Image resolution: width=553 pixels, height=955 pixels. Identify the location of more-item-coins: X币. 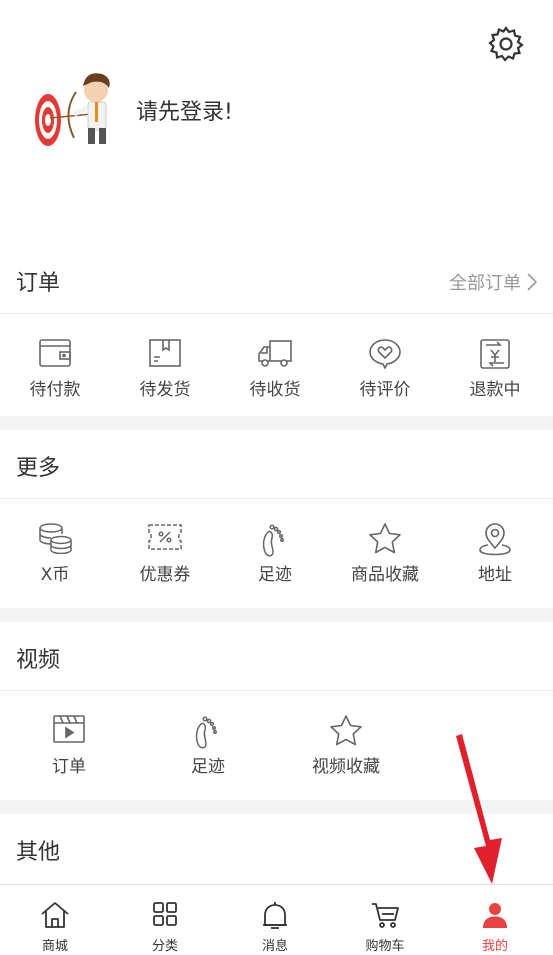
(55, 550).